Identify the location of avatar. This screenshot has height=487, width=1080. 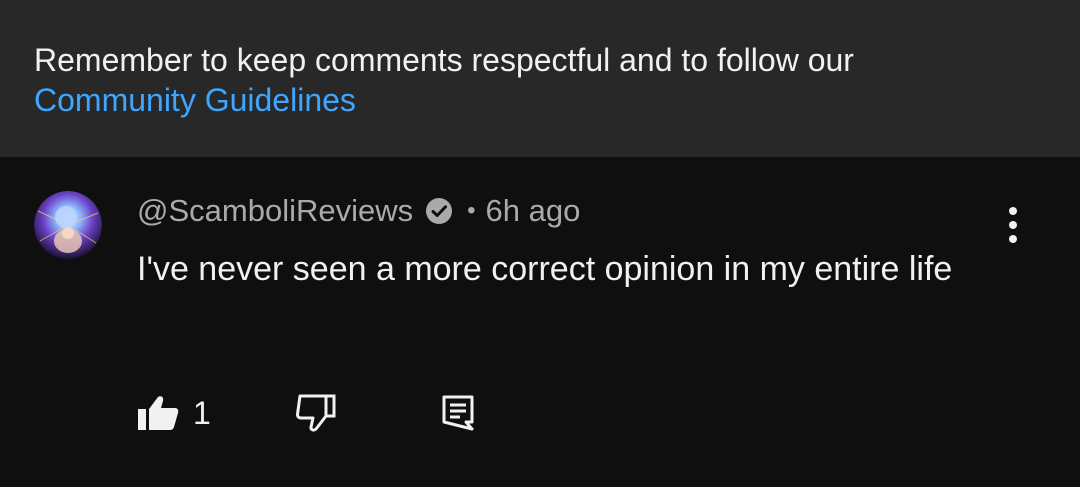
(68, 225).